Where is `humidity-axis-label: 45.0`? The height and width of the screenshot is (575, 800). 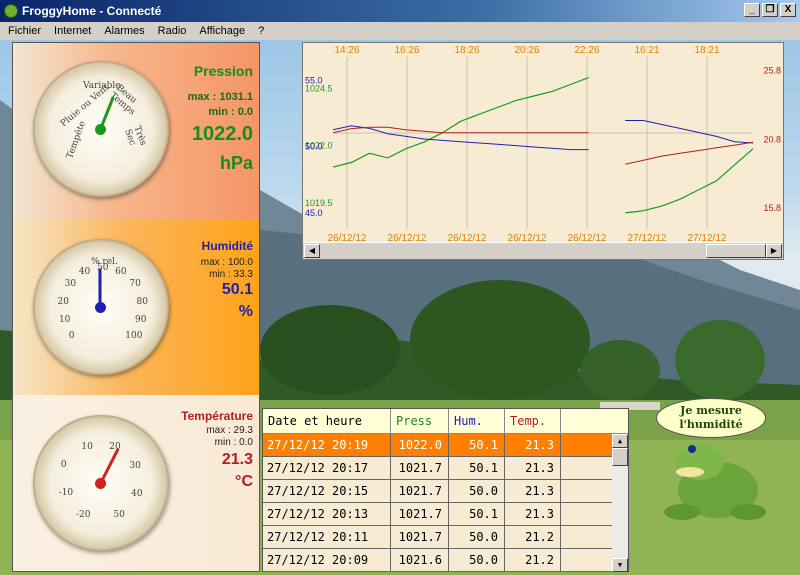 humidity-axis-label: 45.0 is located at coordinates (314, 213).